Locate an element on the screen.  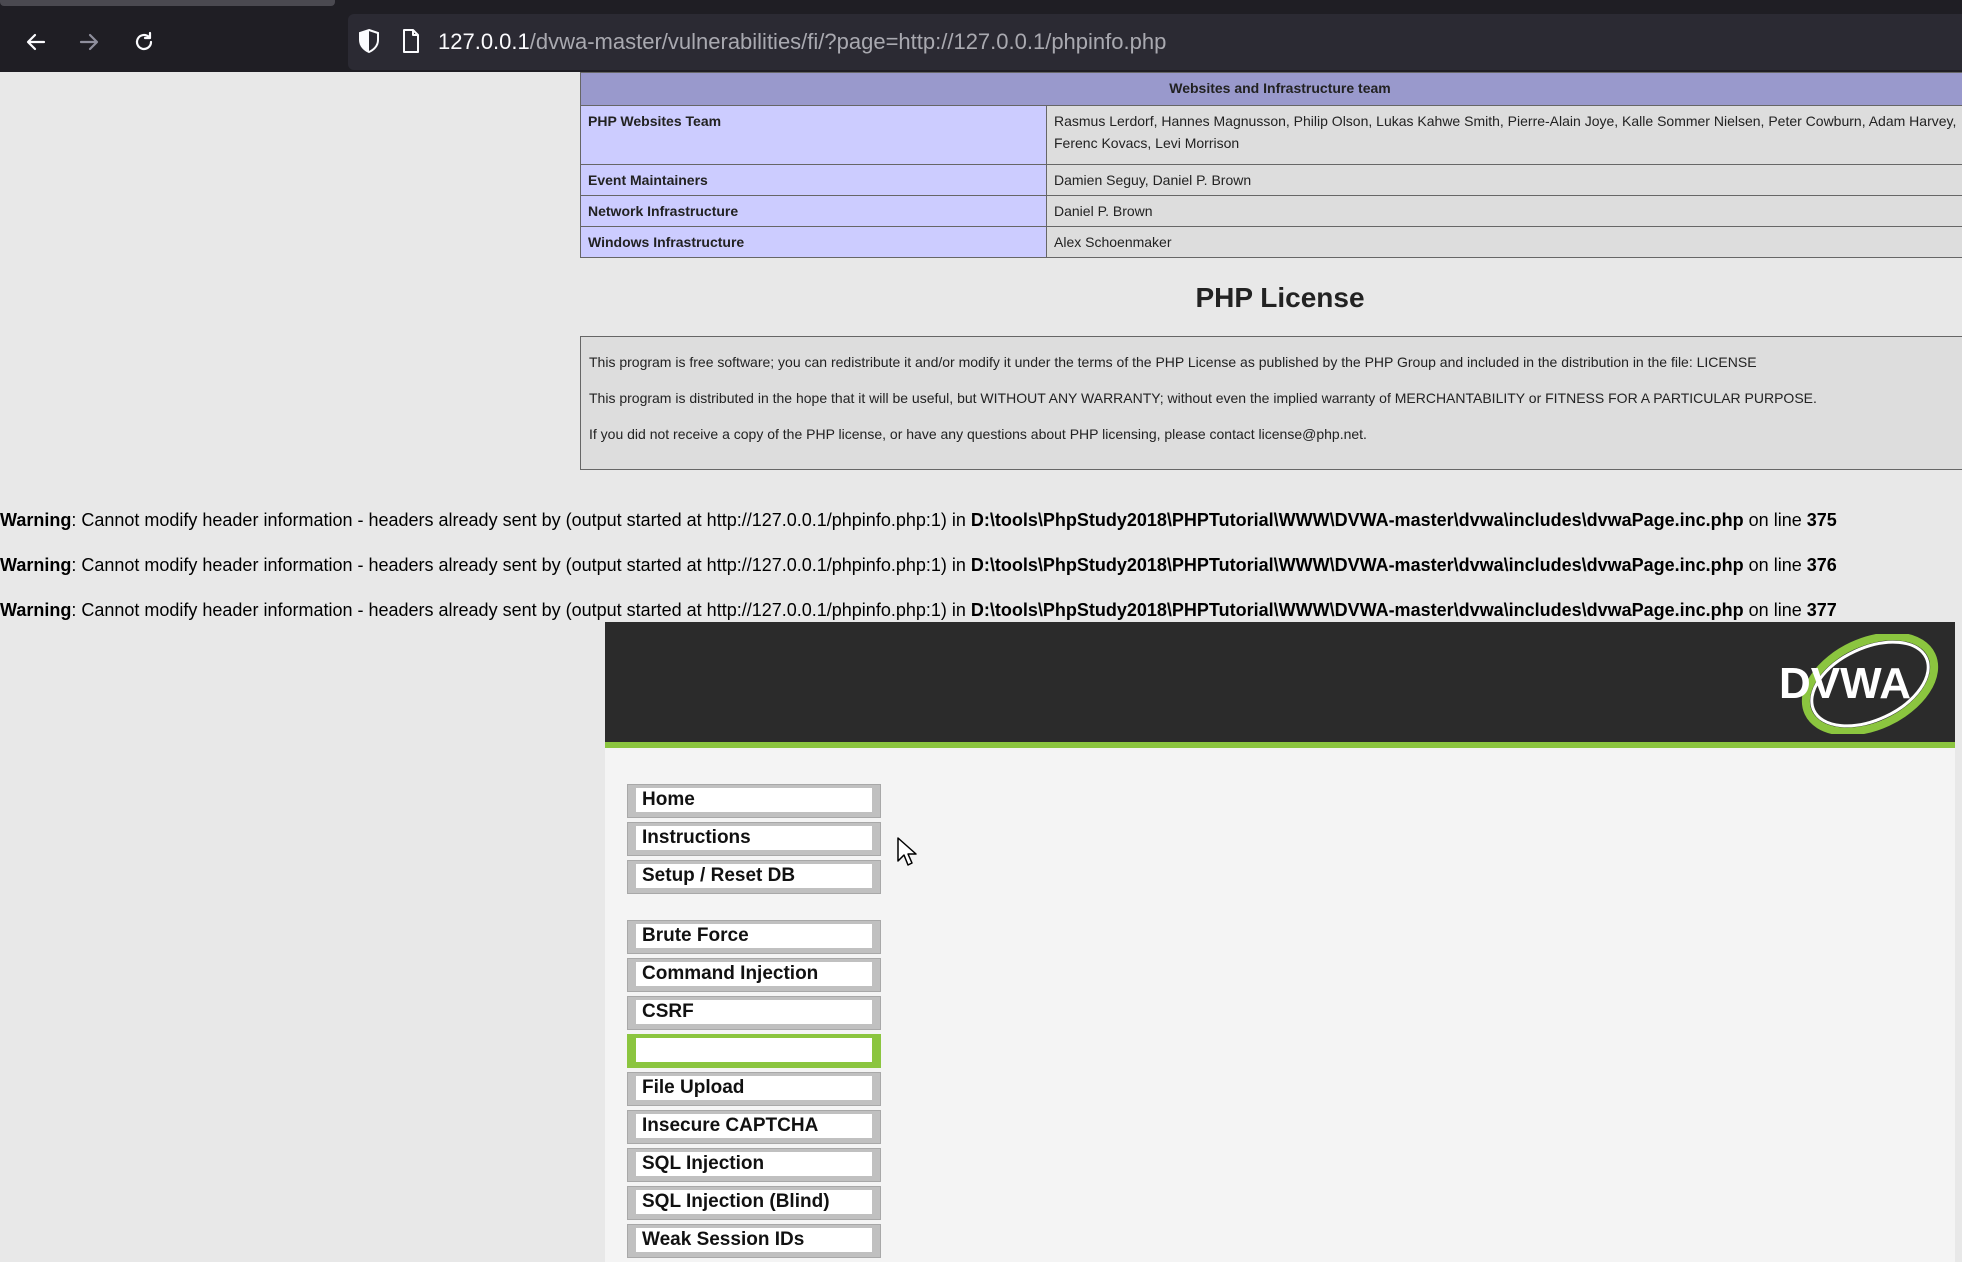
menu-item-weak-session-ids: Weak Session IDs is located at coordinates (754, 1241).